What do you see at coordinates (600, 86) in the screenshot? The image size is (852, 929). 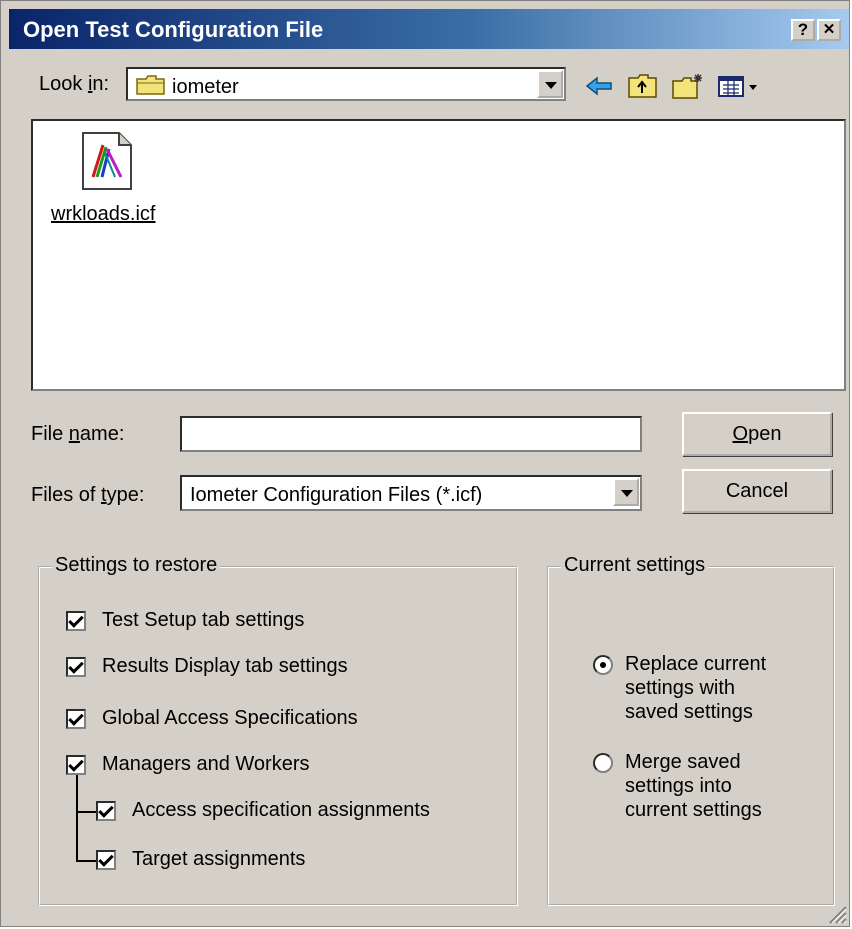 I see `back-arrow-icon` at bounding box center [600, 86].